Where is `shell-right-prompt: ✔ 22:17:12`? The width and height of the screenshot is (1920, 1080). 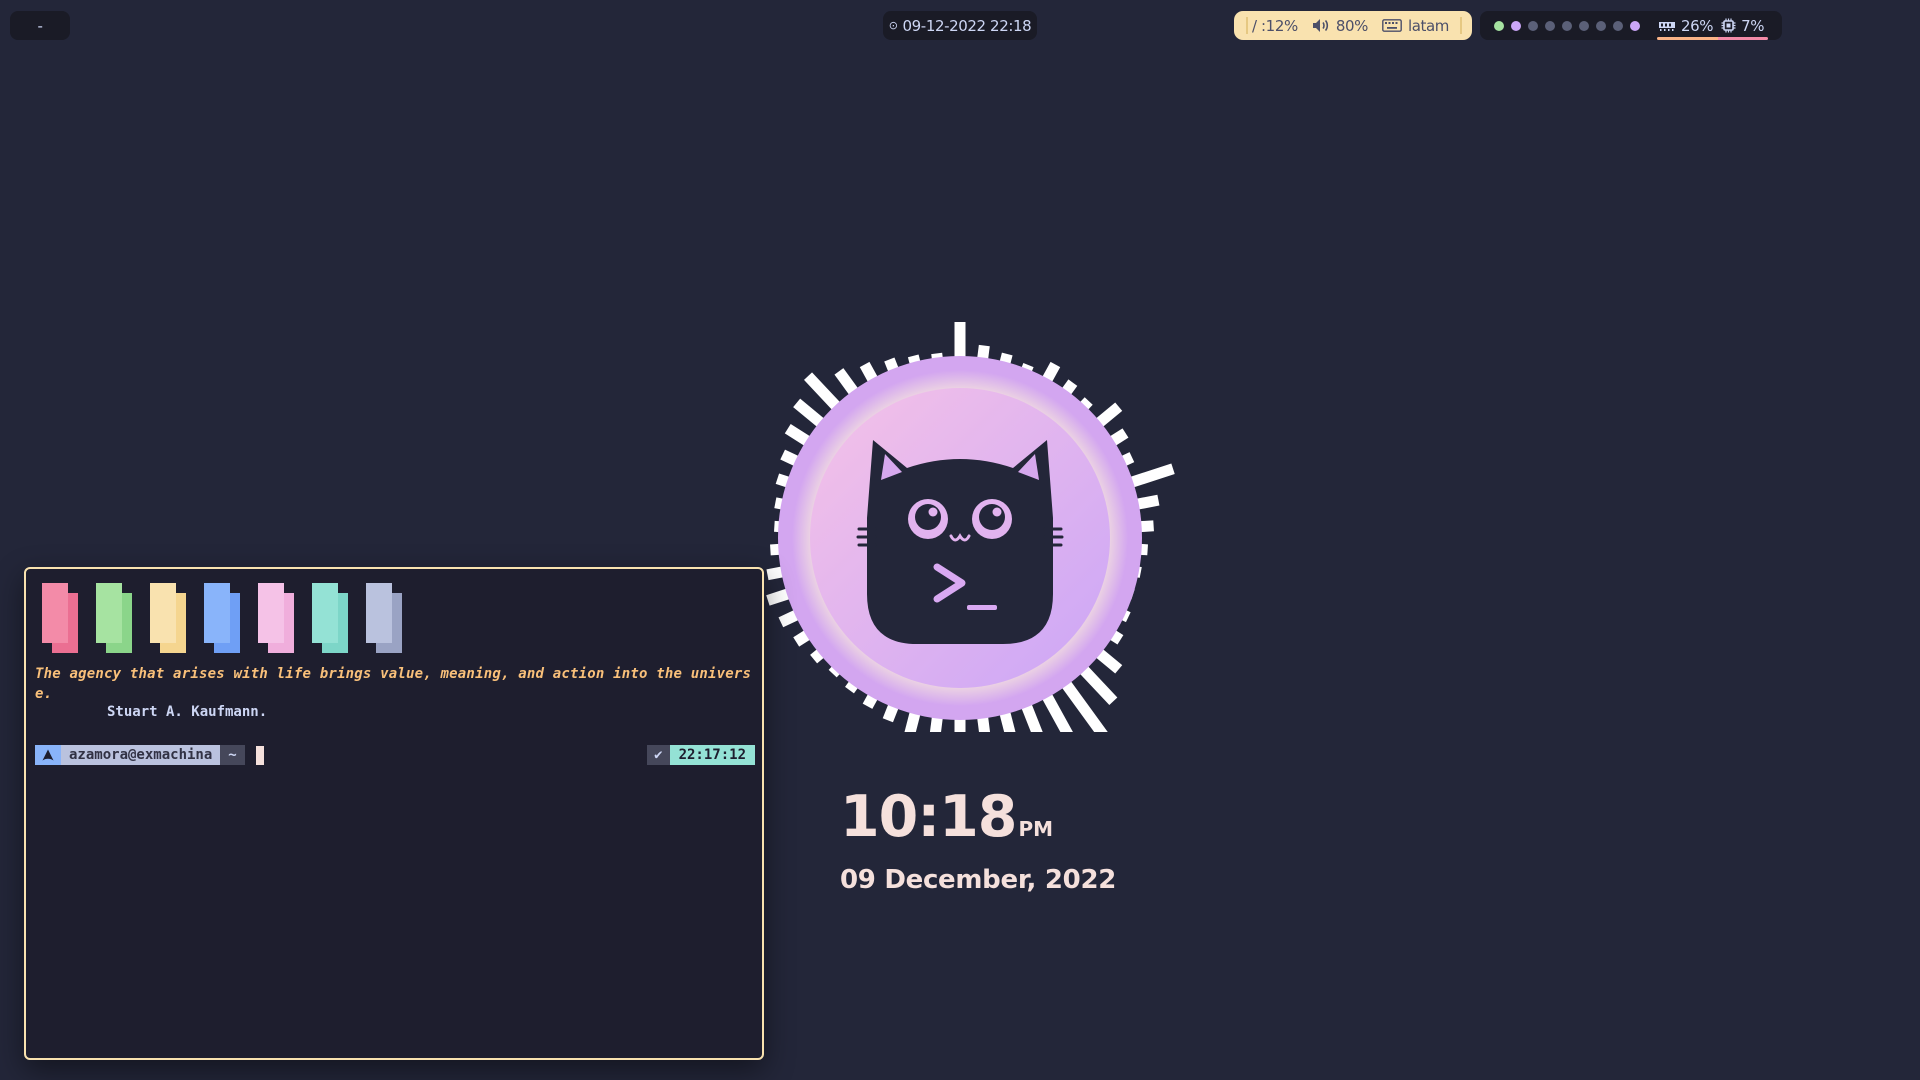 shell-right-prompt: ✔ 22:17:12 is located at coordinates (701, 755).